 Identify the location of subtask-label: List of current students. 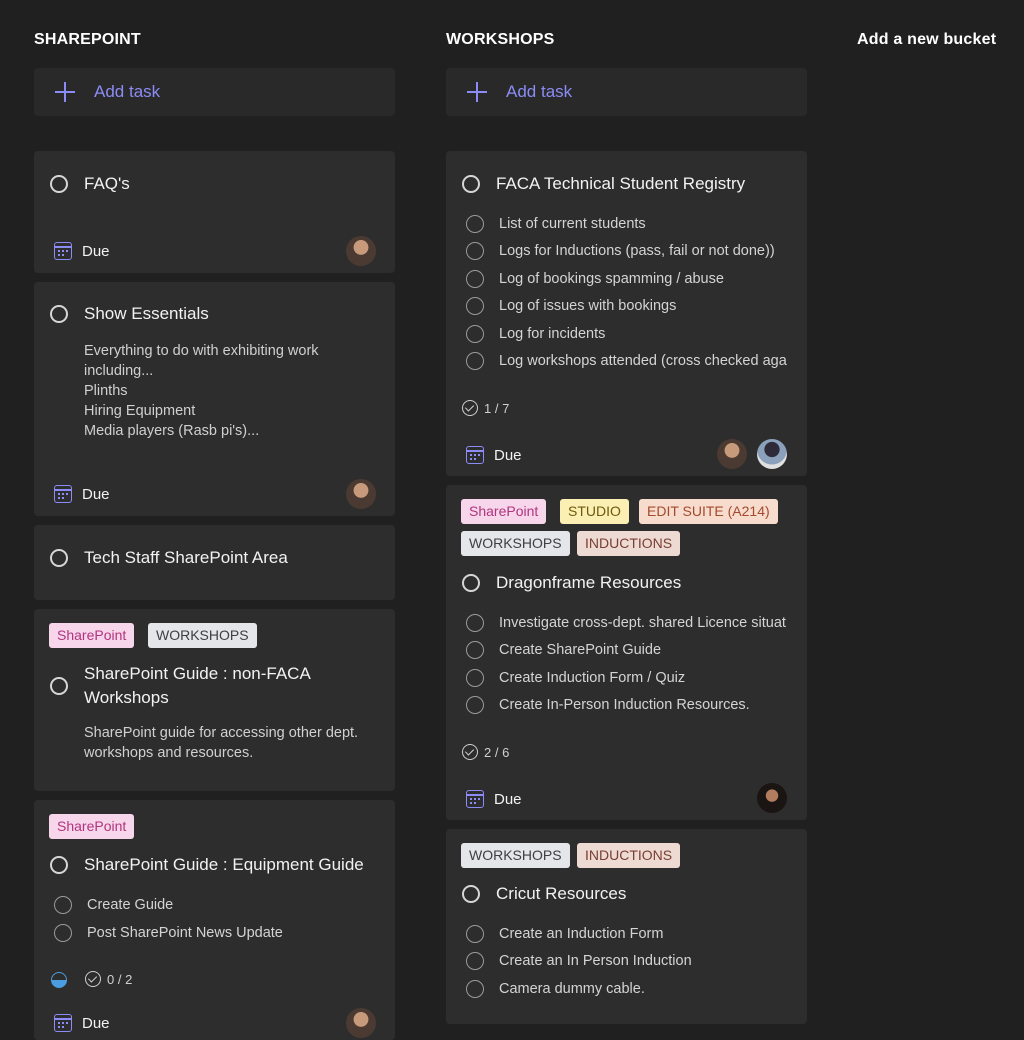
(572, 224).